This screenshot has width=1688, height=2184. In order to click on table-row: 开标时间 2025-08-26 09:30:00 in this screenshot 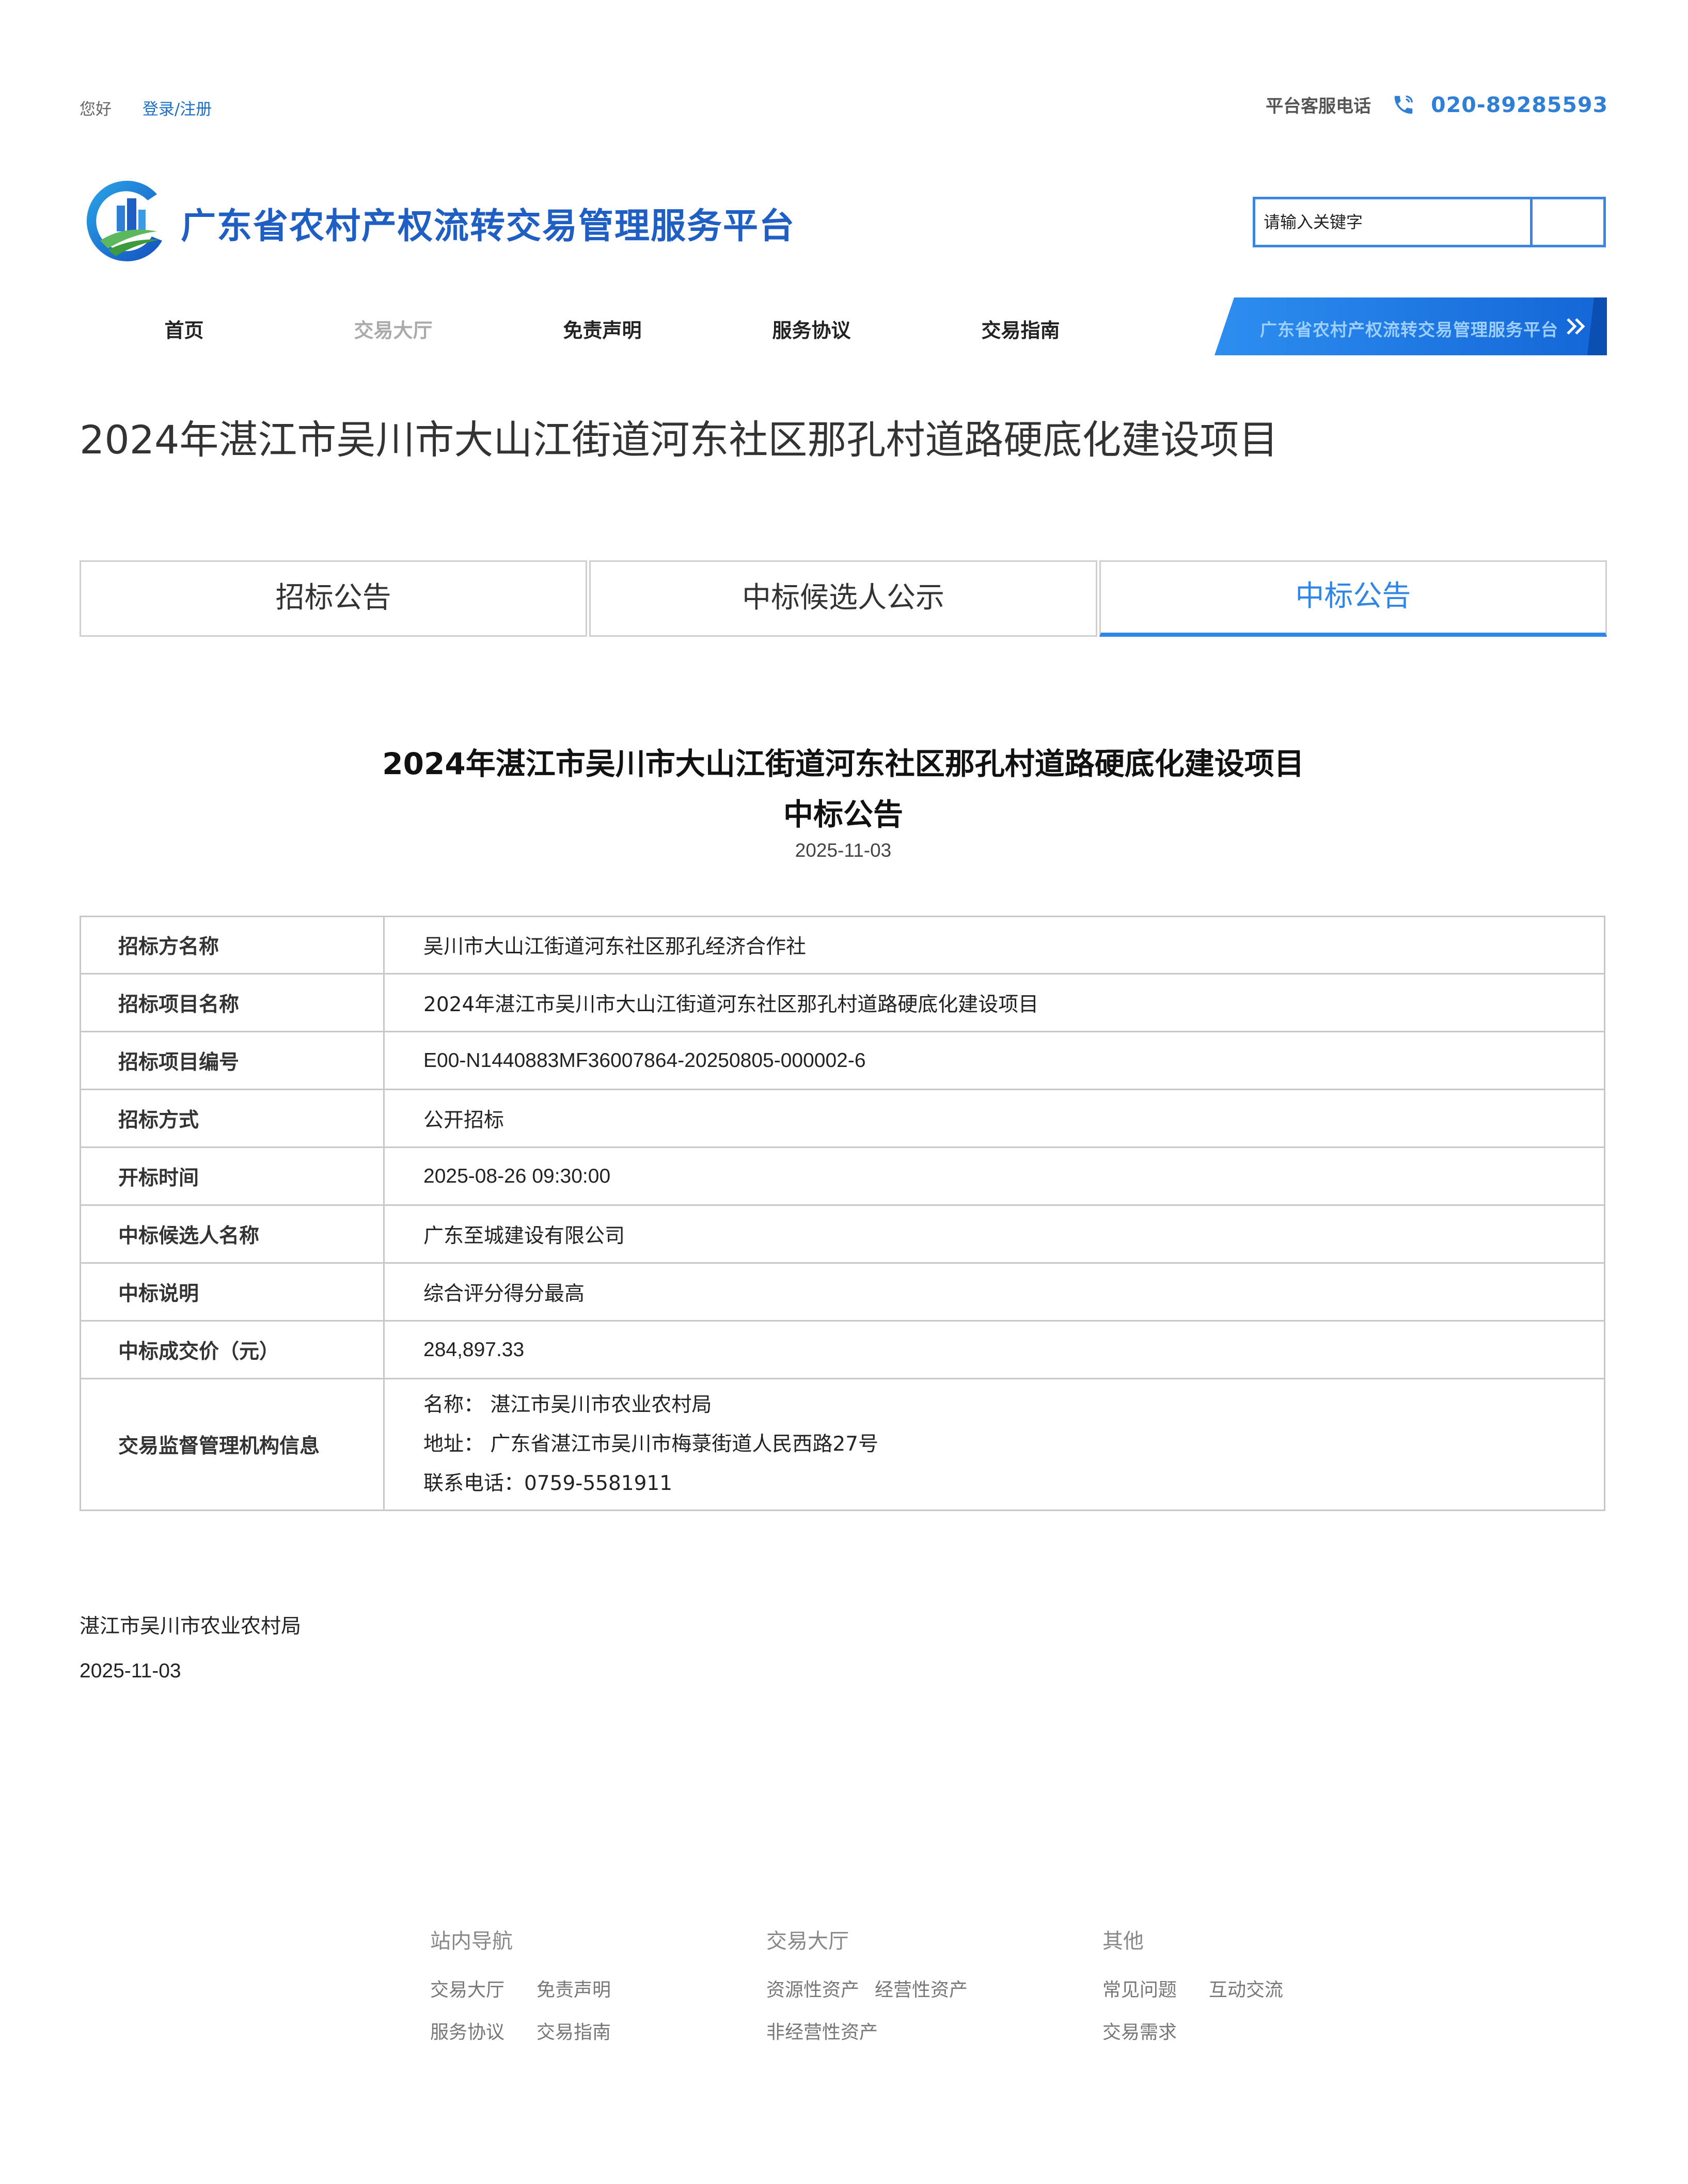, I will do `click(843, 1176)`.